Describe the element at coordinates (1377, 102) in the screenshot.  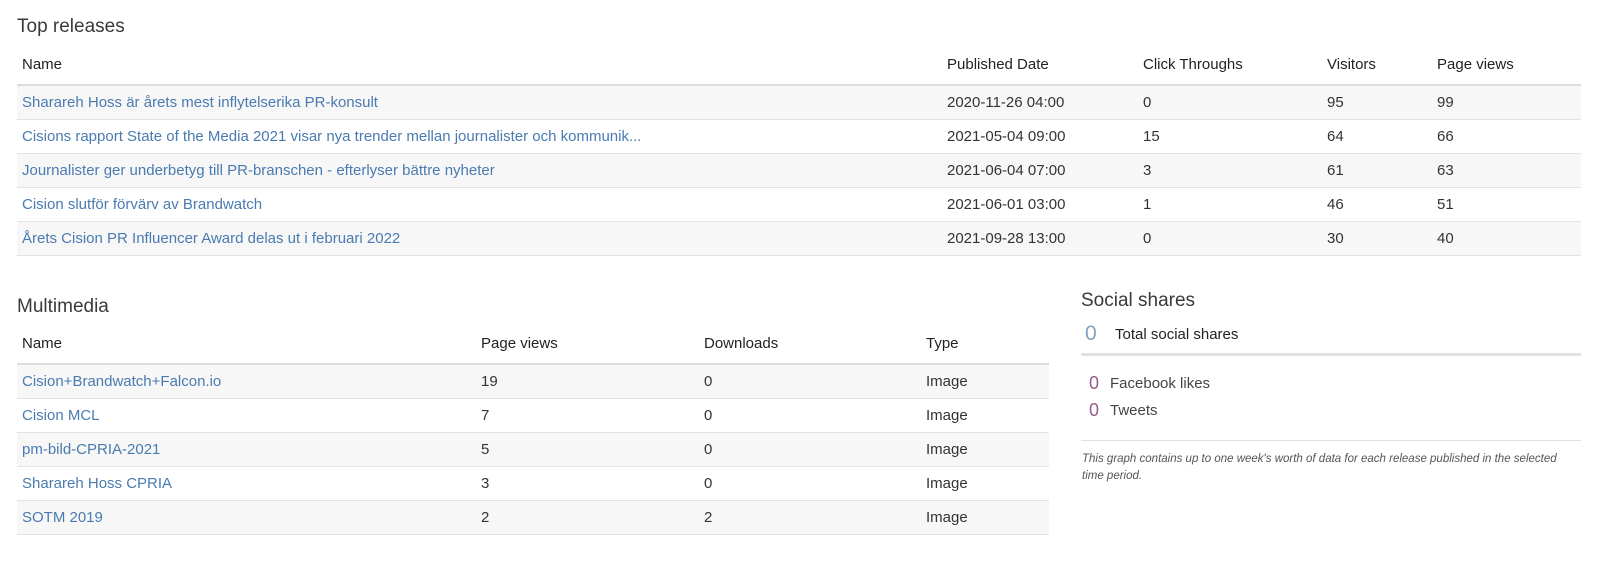
I see `visitors-cell: 95` at that location.